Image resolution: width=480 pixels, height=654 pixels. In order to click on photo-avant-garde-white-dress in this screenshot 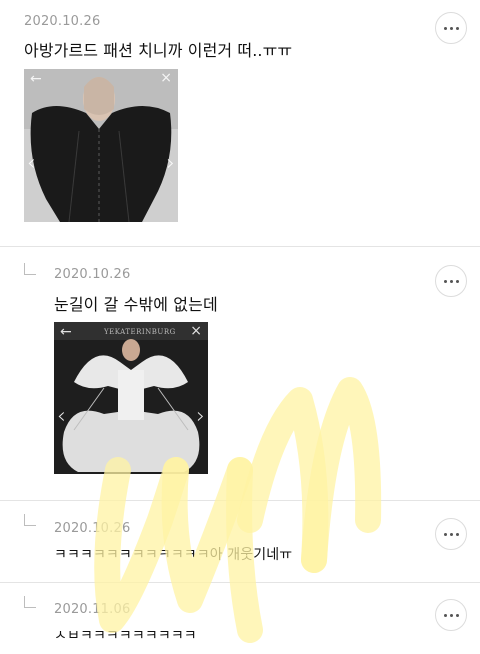, I will do `click(131, 398)`.